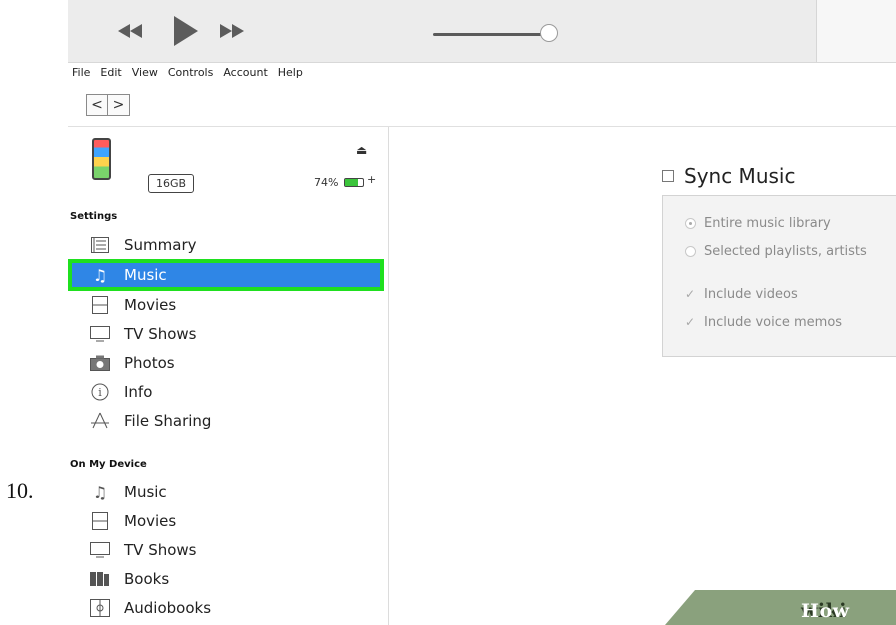 The image size is (896, 625). What do you see at coordinates (146, 75) in the screenshot?
I see `menu-view: View` at bounding box center [146, 75].